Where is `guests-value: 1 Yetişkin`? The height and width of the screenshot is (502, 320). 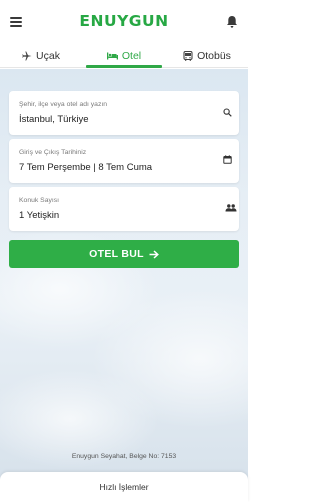 guests-value: 1 Yetişkin is located at coordinates (39, 215).